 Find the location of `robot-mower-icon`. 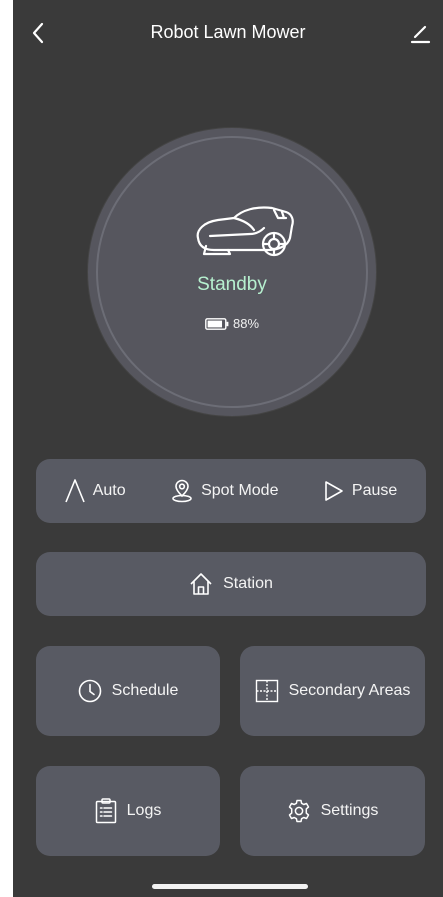

robot-mower-icon is located at coordinates (245, 232).